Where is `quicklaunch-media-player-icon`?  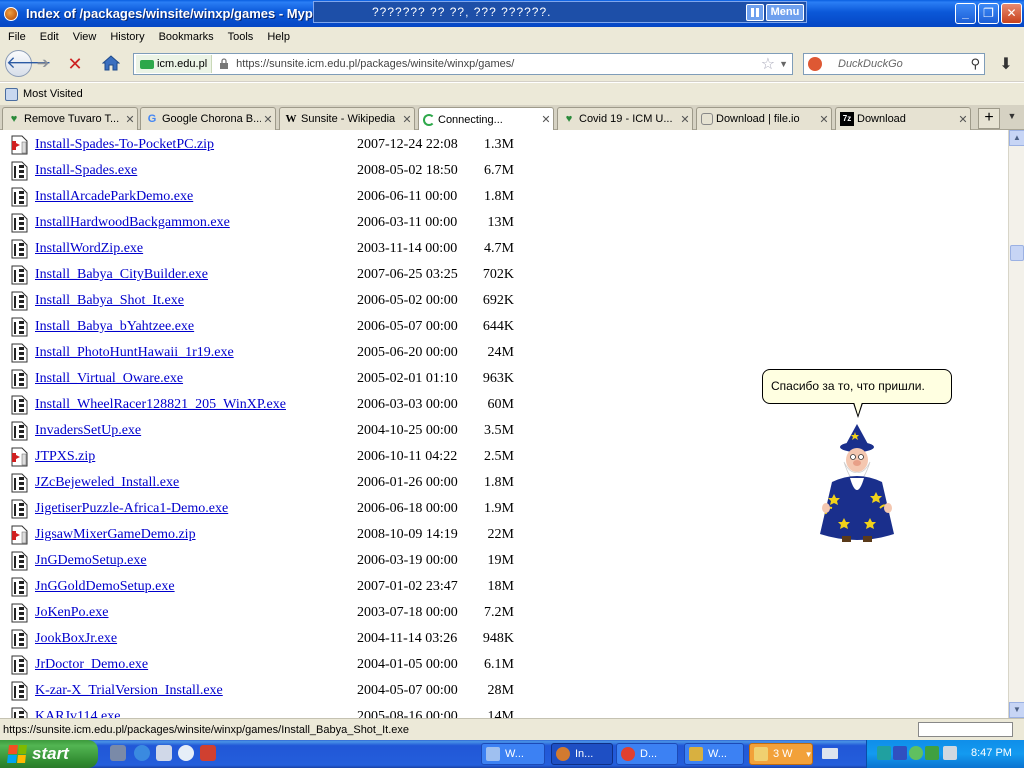
quicklaunch-media-player-icon is located at coordinates (186, 753).